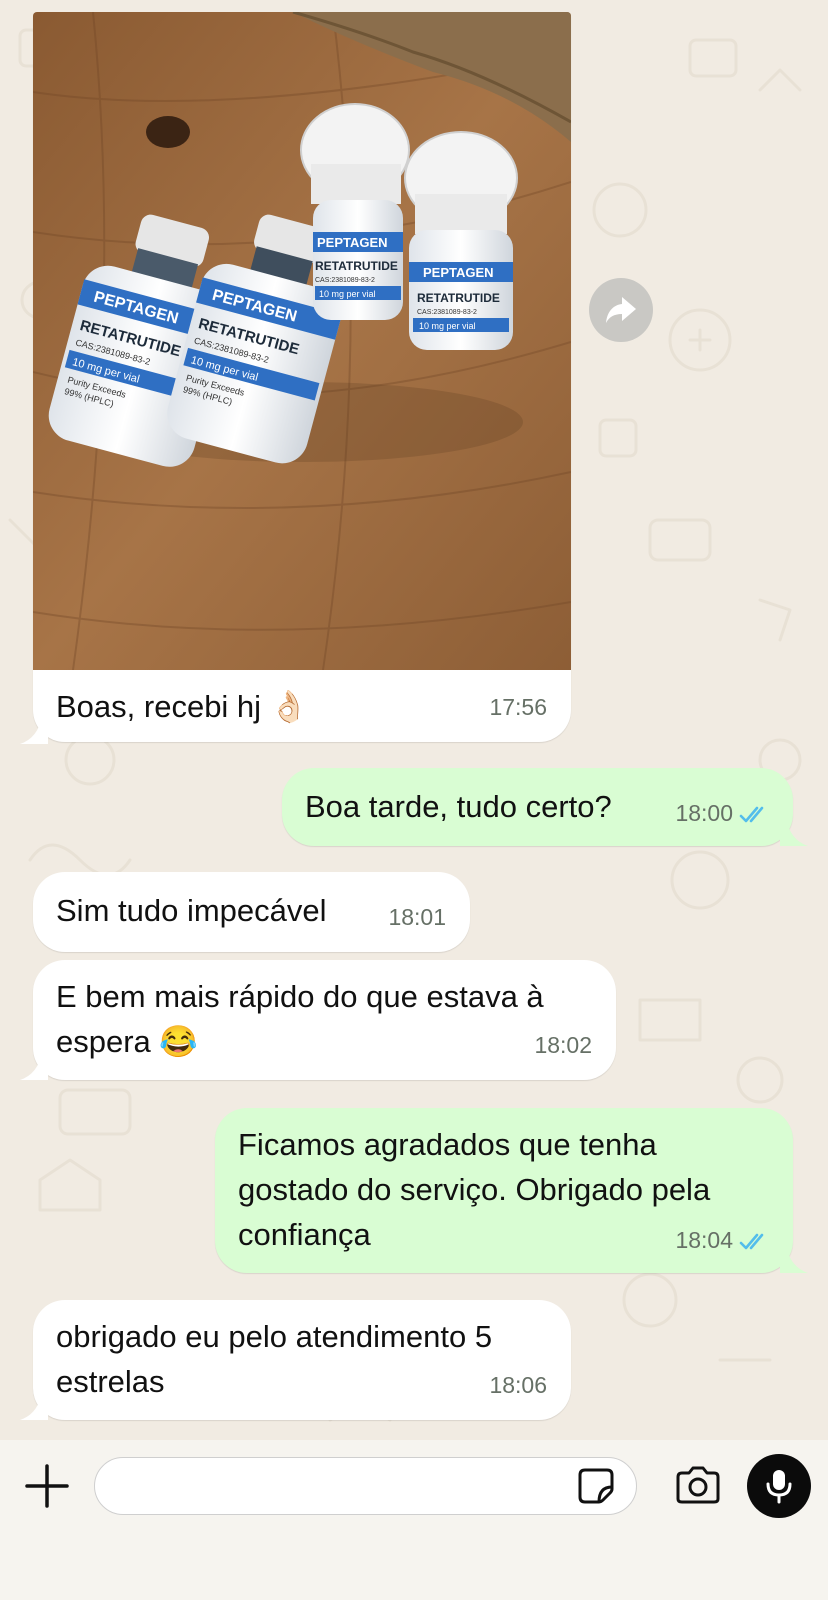 The height and width of the screenshot is (1600, 828). I want to click on message-time: 18:01, so click(417, 917).